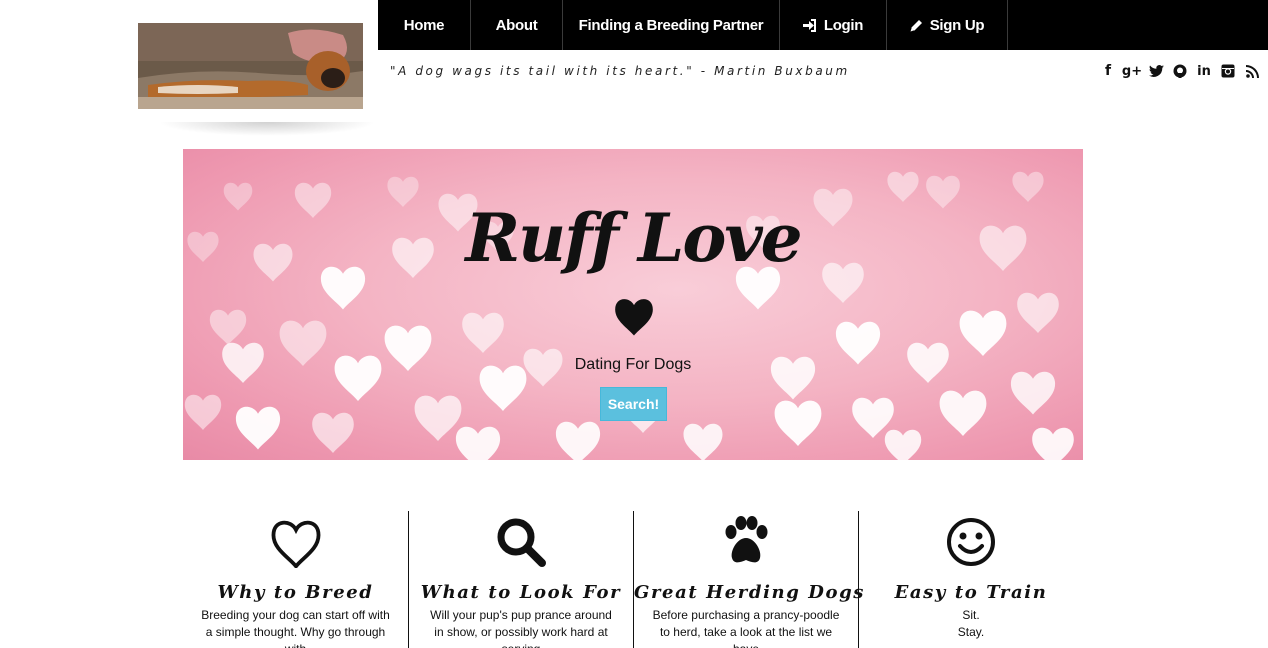  What do you see at coordinates (521, 592) in the screenshot?
I see `feature-title: What to Look For` at bounding box center [521, 592].